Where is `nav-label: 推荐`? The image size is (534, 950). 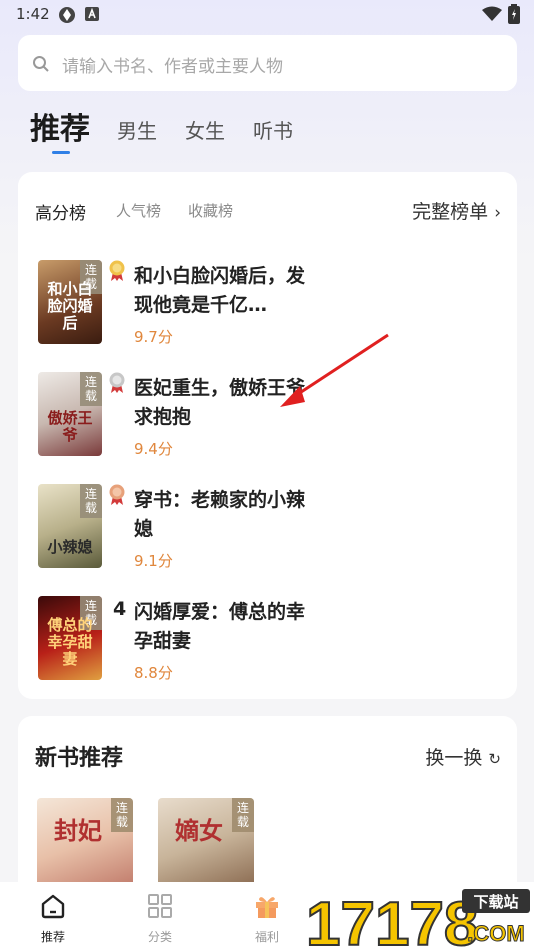
nav-label: 推荐 is located at coordinates (52, 937).